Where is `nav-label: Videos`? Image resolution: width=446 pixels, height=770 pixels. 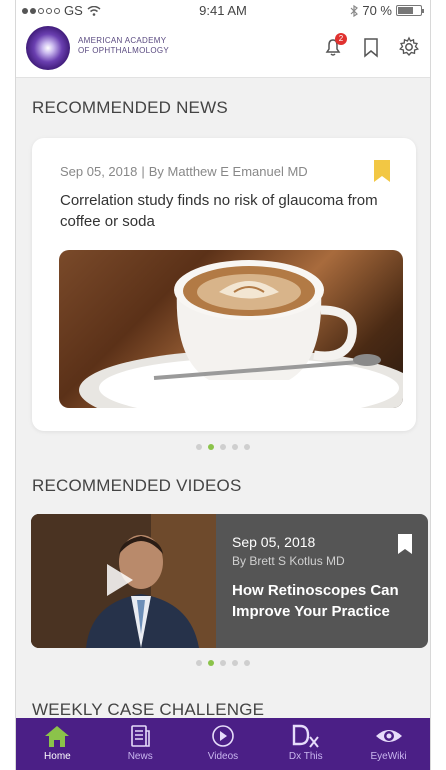 nav-label: Videos is located at coordinates (223, 756).